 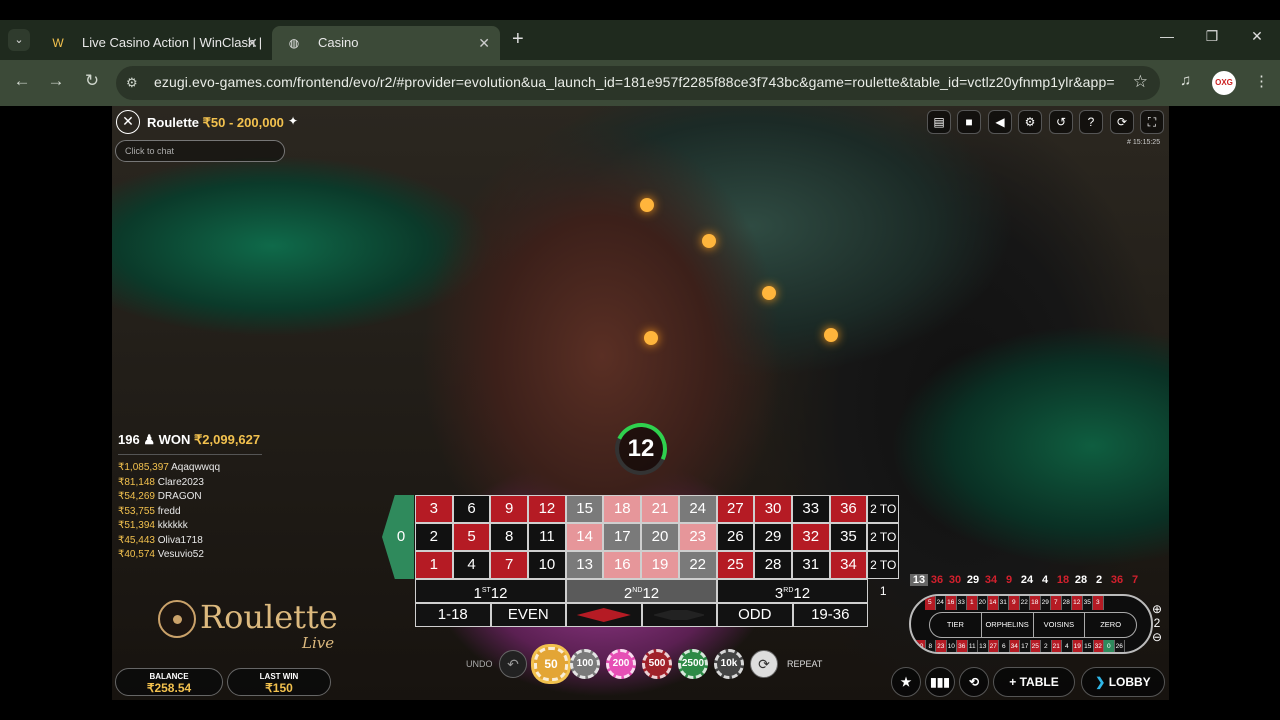 I want to click on minimize-button: —, so click(x=1167, y=36).